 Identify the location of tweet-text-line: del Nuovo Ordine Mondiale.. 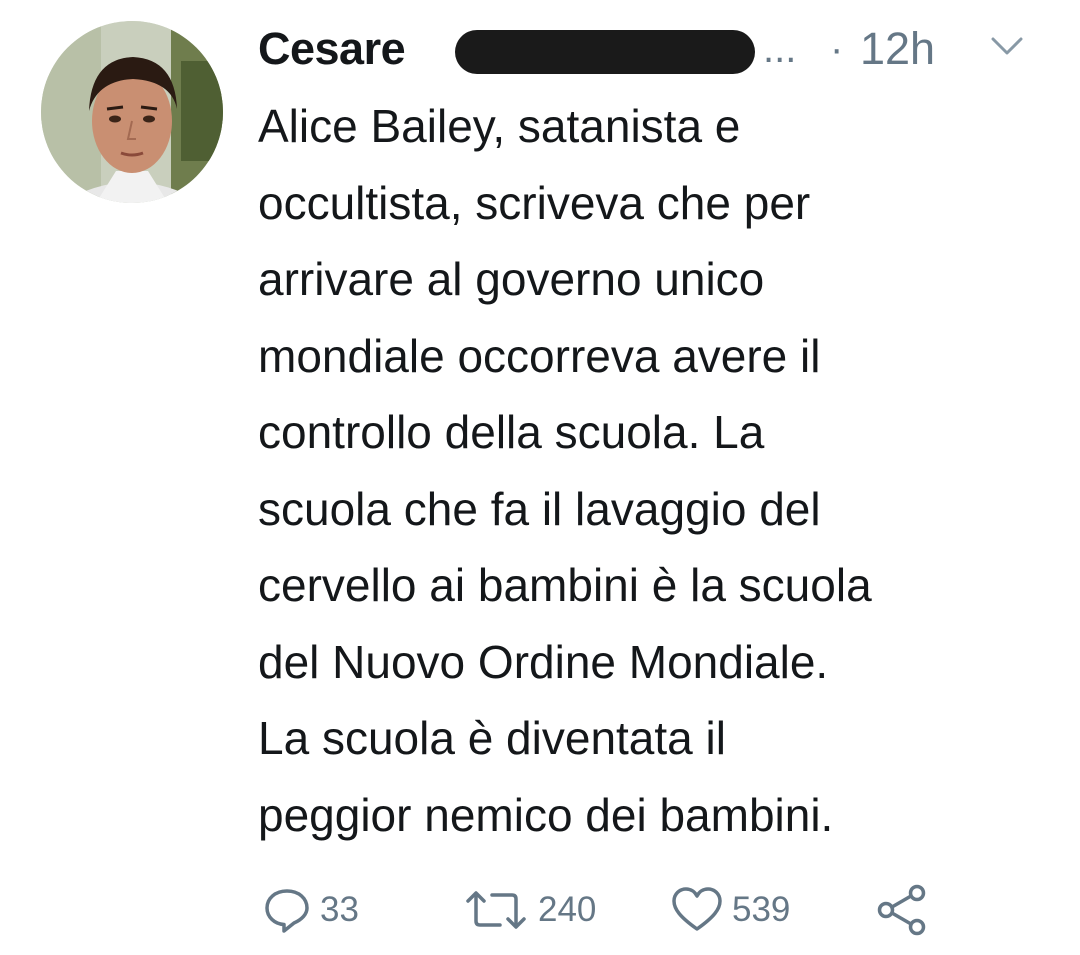
(543, 661).